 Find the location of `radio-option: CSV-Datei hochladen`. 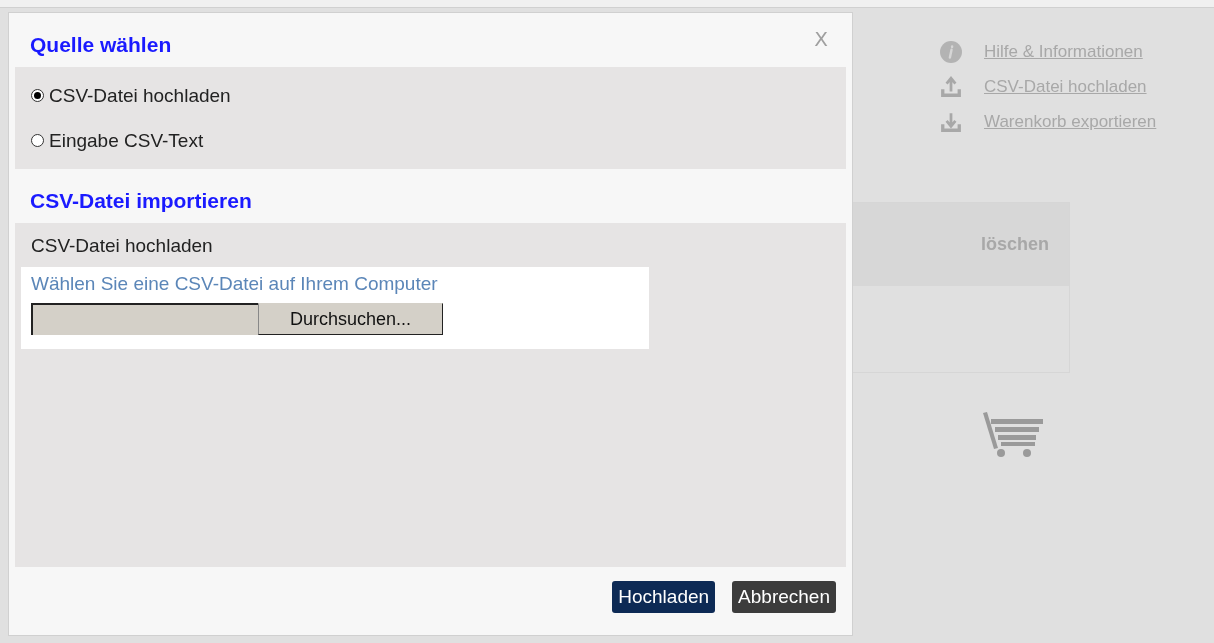

radio-option: CSV-Datei hochladen is located at coordinates (430, 95).